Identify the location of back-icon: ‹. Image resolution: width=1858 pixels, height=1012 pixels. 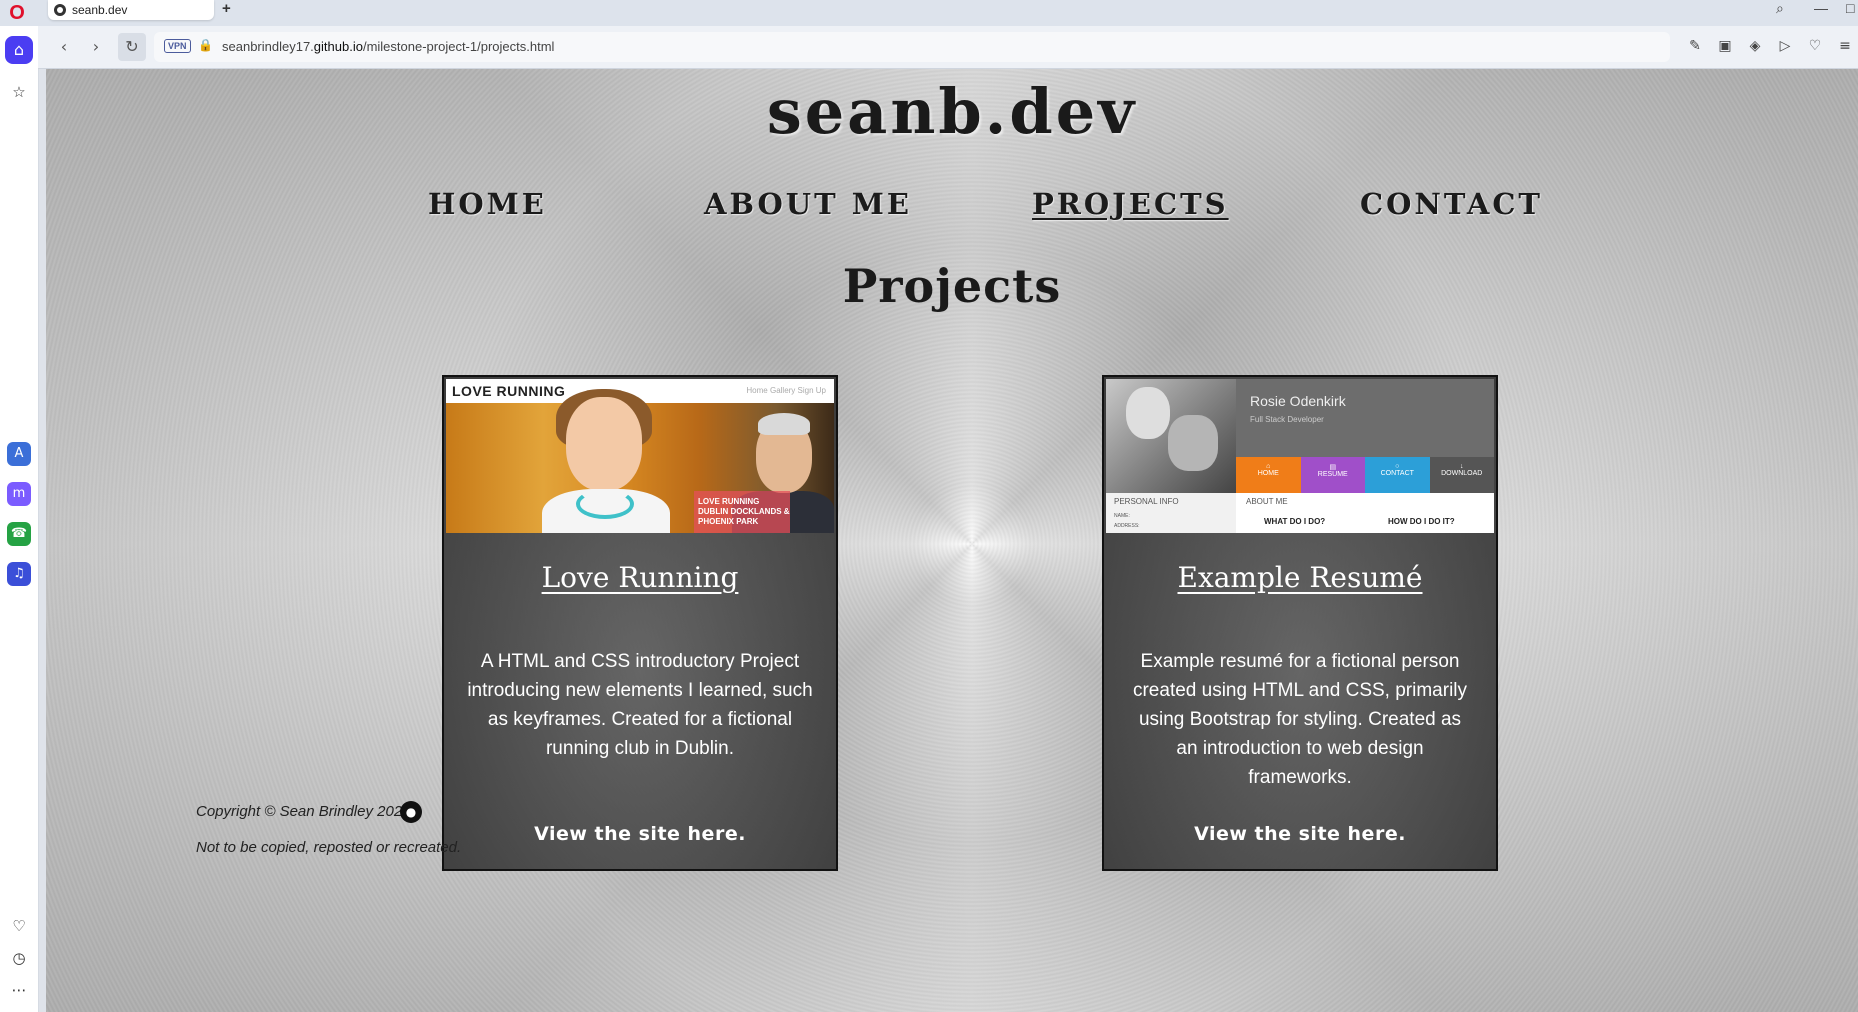
(64, 47).